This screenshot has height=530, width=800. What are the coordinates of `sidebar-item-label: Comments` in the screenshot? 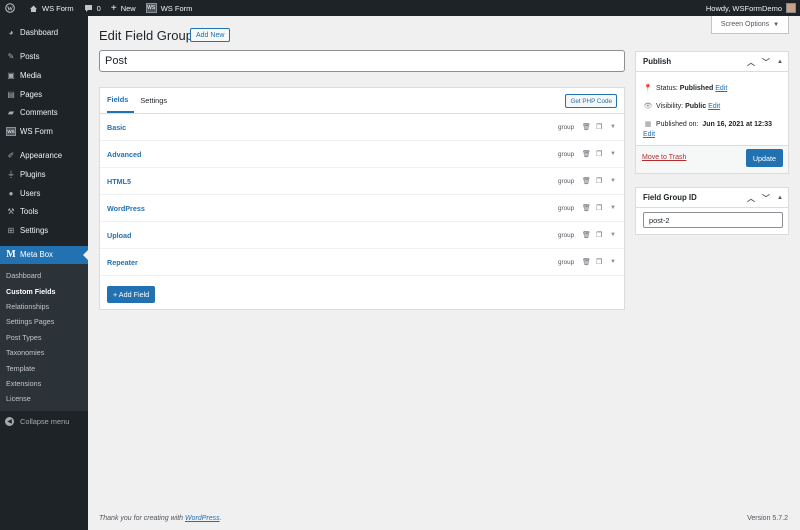 It's located at (39, 113).